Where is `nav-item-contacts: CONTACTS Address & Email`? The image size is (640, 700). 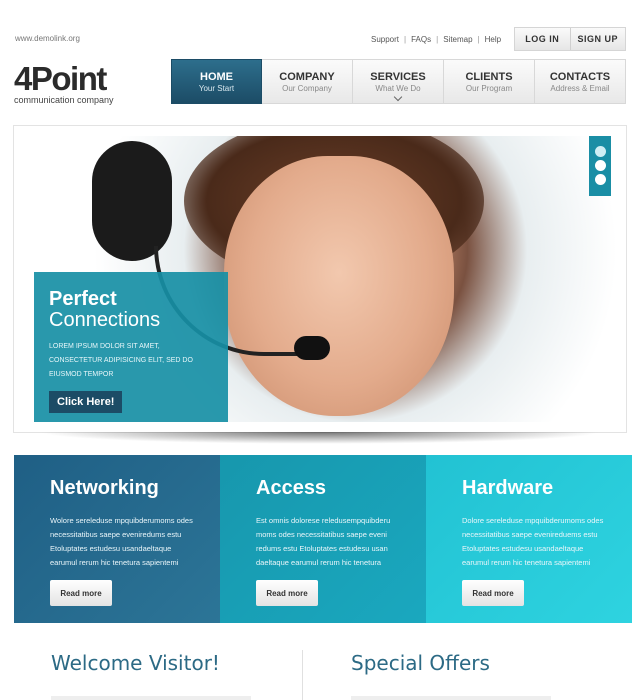 nav-item-contacts: CONTACTS Address & Email is located at coordinates (580, 81).